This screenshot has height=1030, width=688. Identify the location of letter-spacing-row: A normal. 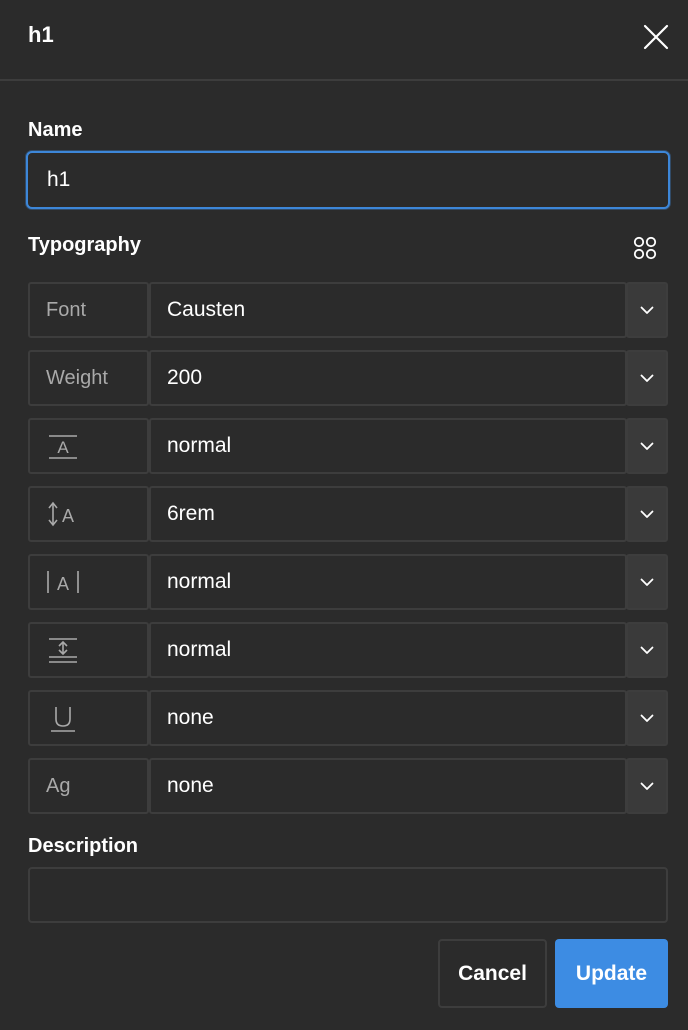
(348, 582).